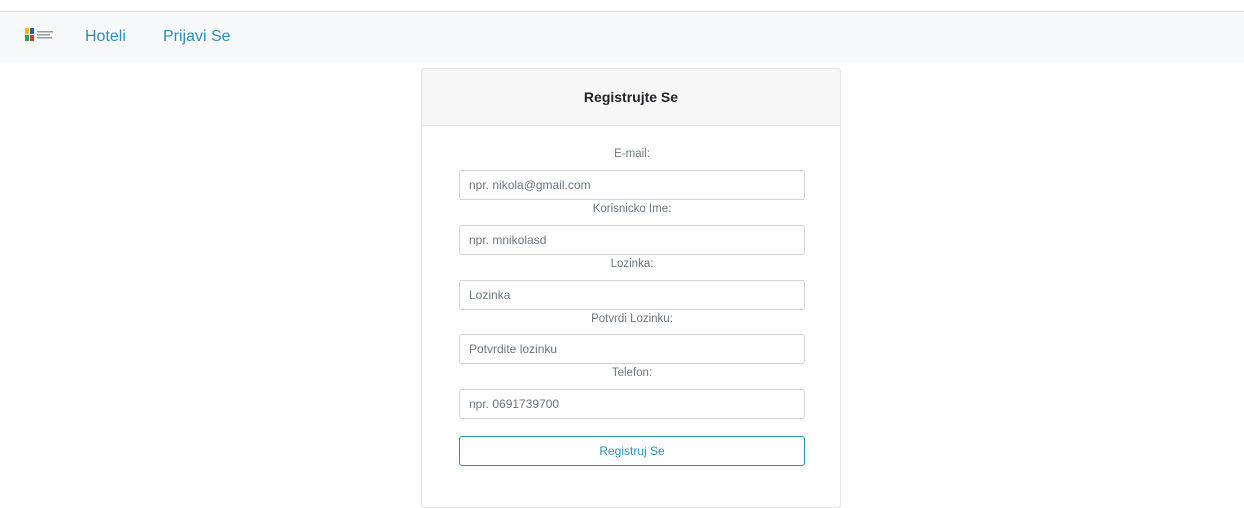 This screenshot has width=1244, height=508. I want to click on phone-field, so click(632, 404).